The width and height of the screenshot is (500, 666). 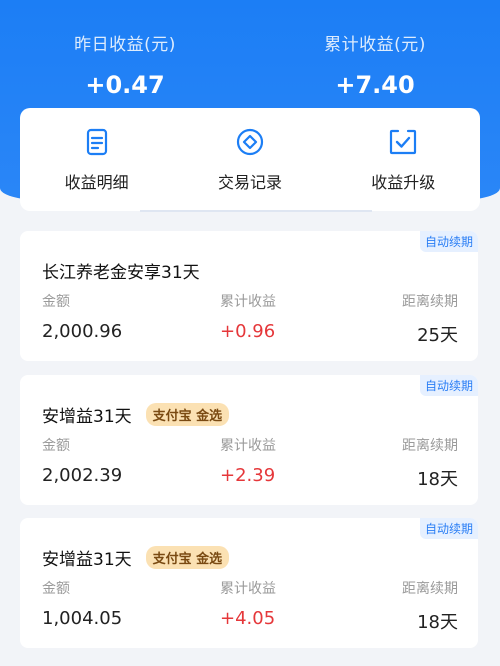 I want to click on total-income-value: +7.40, so click(x=375, y=85).